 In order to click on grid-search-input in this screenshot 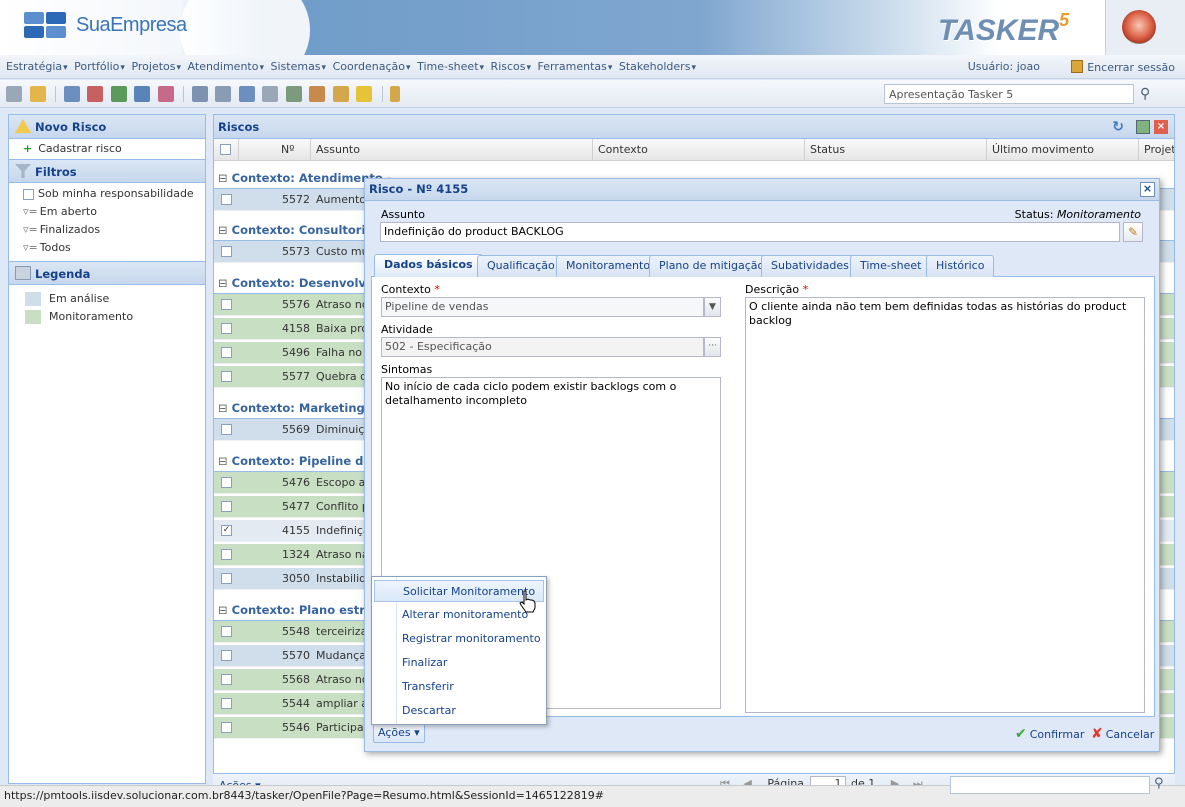, I will do `click(1050, 785)`.